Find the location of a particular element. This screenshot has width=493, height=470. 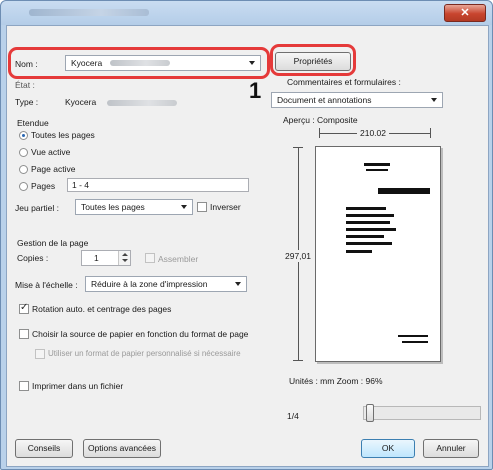

highlight-properties-button is located at coordinates (313, 60).